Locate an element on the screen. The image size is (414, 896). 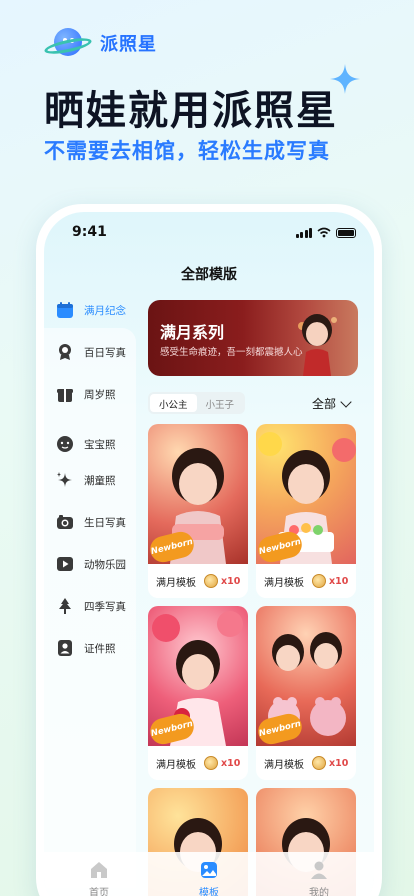
sidebar-item-label: 动物乐园 is located at coordinates (105, 564).